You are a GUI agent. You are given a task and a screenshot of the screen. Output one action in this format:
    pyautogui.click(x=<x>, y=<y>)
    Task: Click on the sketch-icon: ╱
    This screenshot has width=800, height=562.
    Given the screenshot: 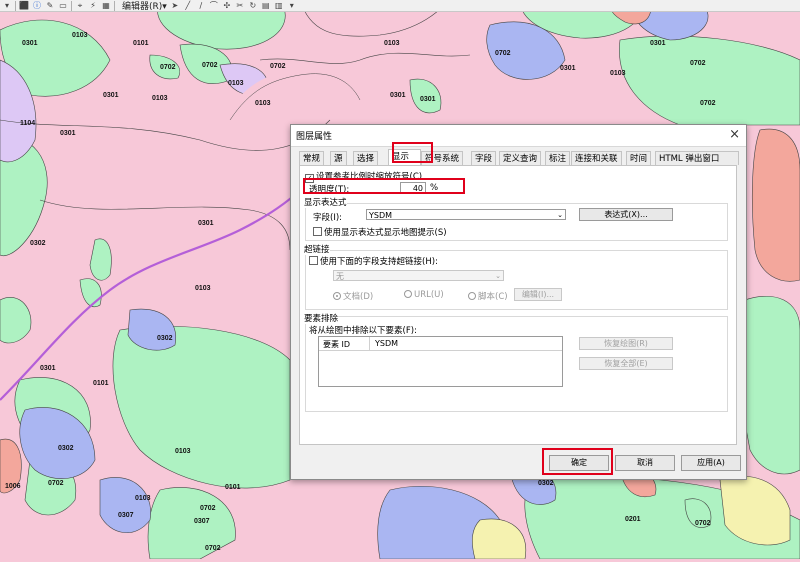 What is the action you would take?
    pyautogui.click(x=188, y=6)
    